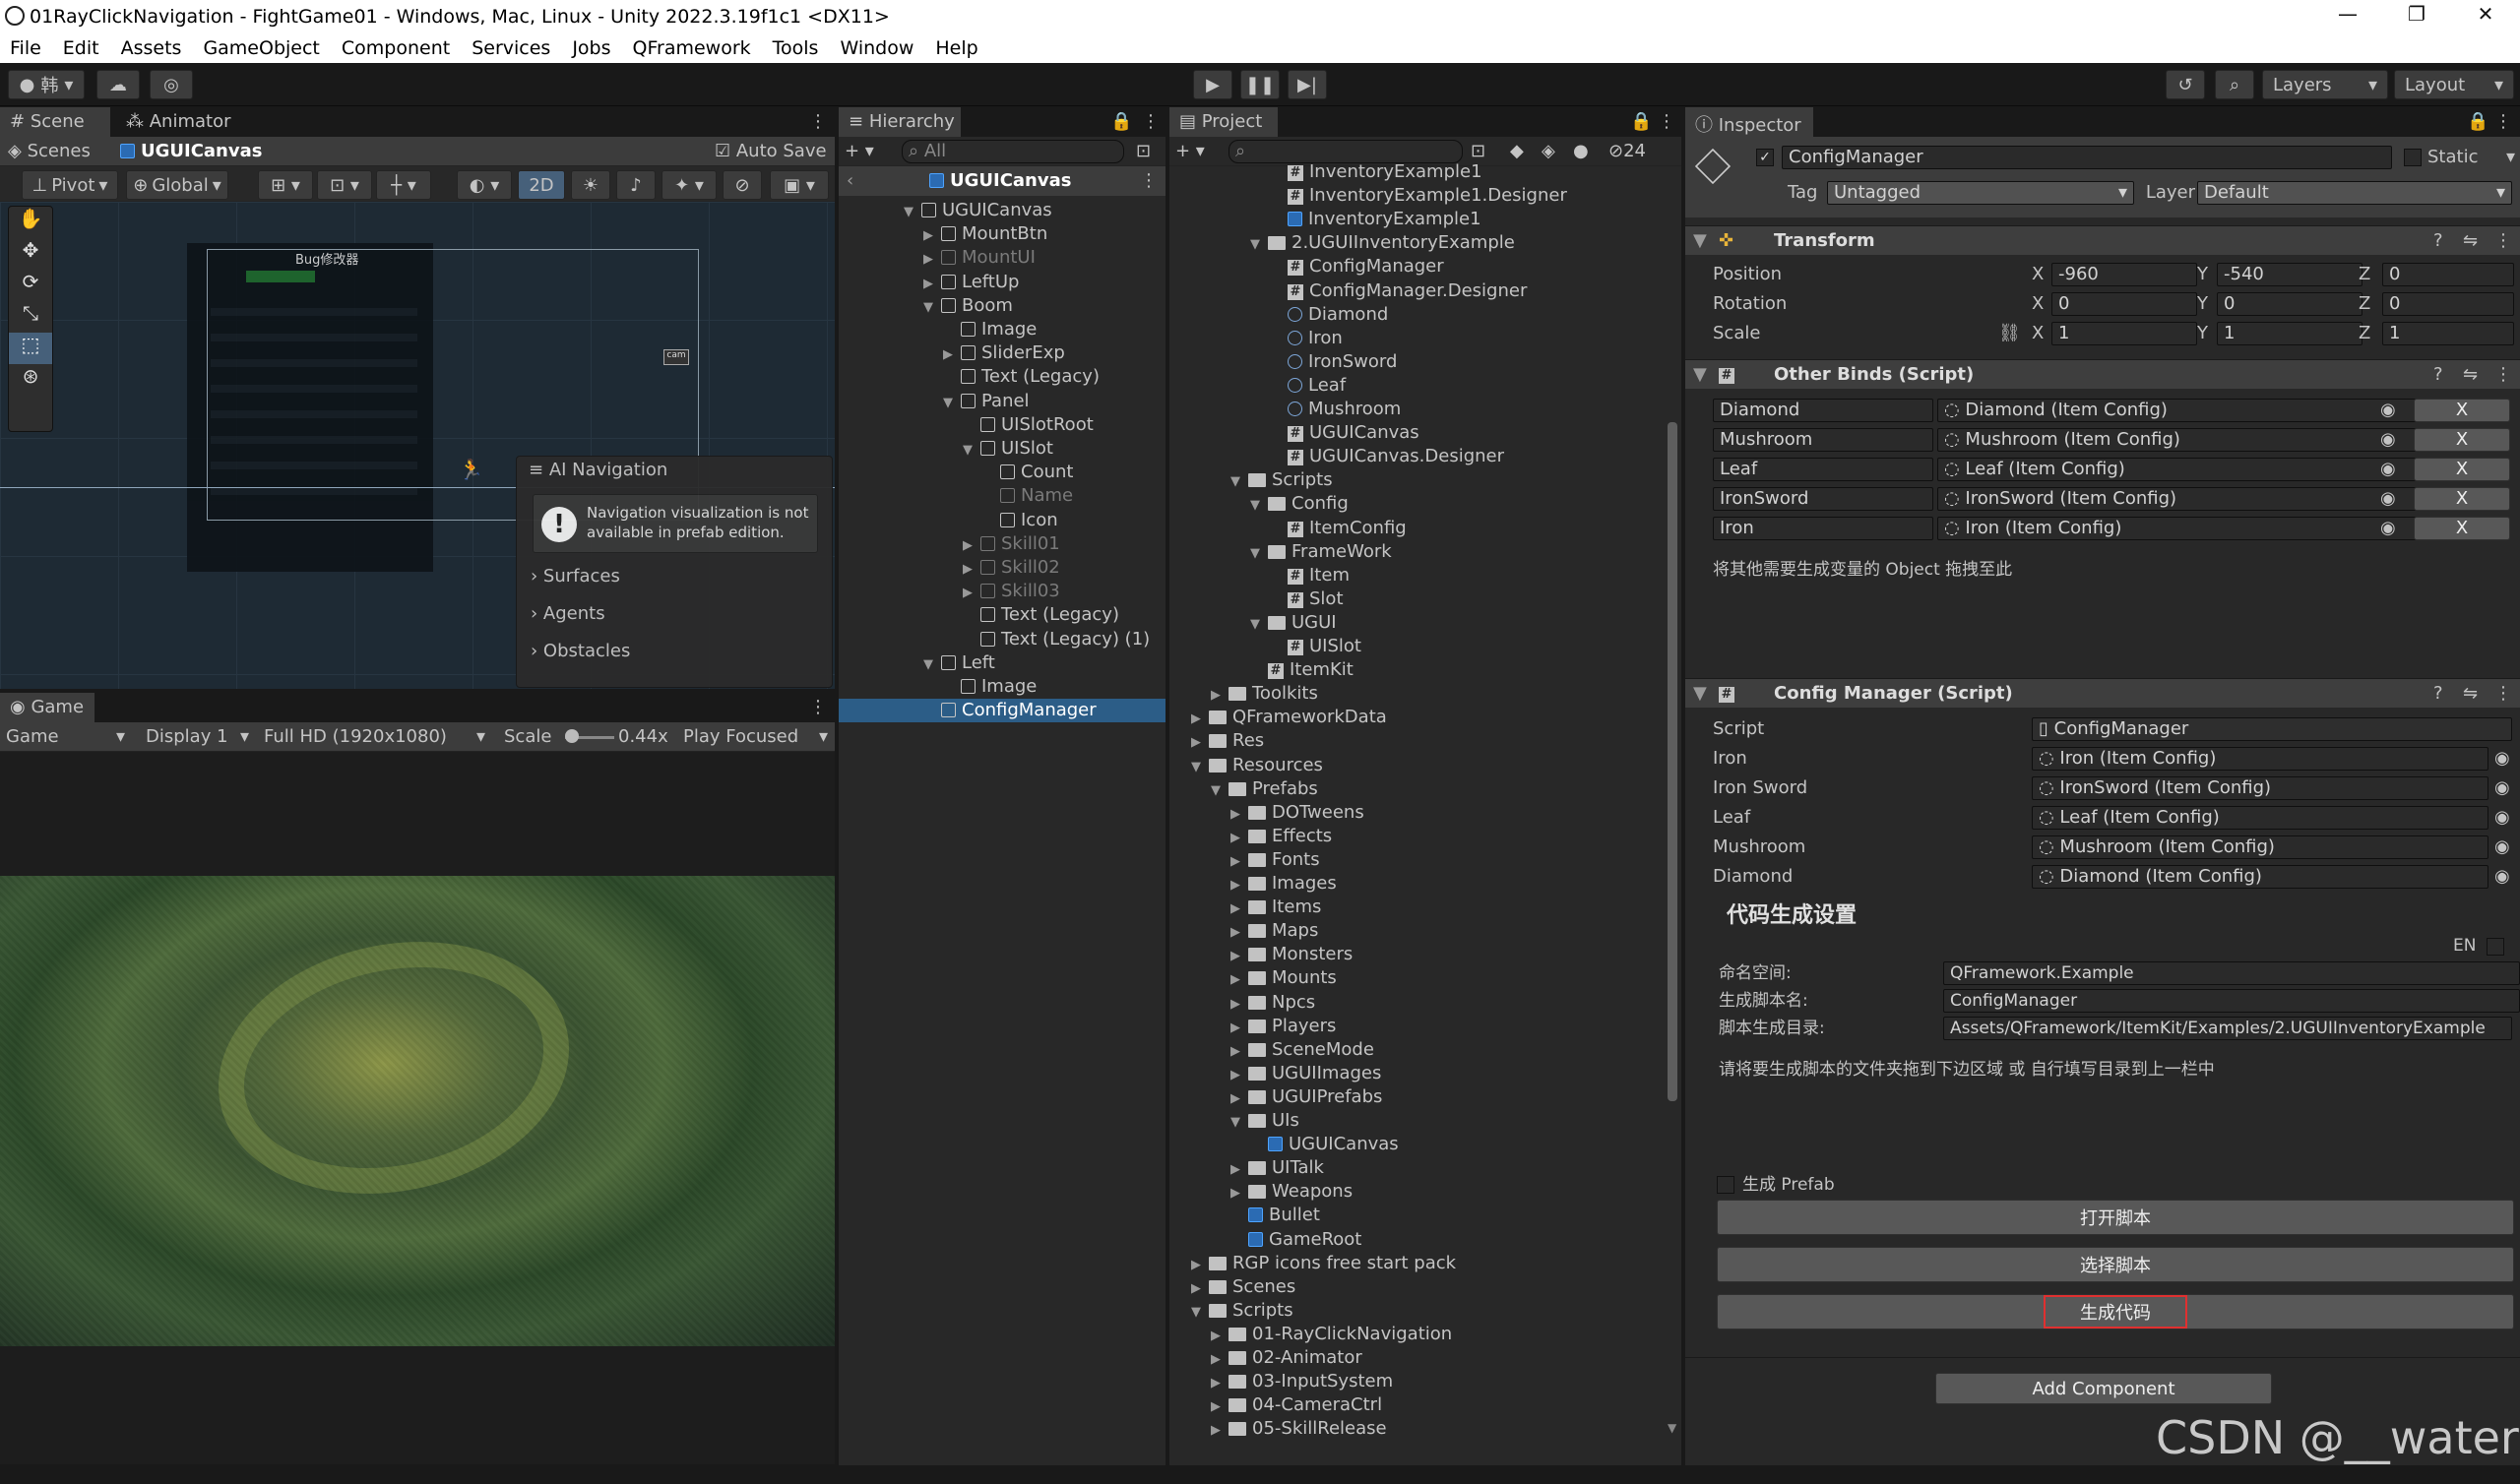  What do you see at coordinates (396, 48) in the screenshot?
I see `menu-component: Component` at bounding box center [396, 48].